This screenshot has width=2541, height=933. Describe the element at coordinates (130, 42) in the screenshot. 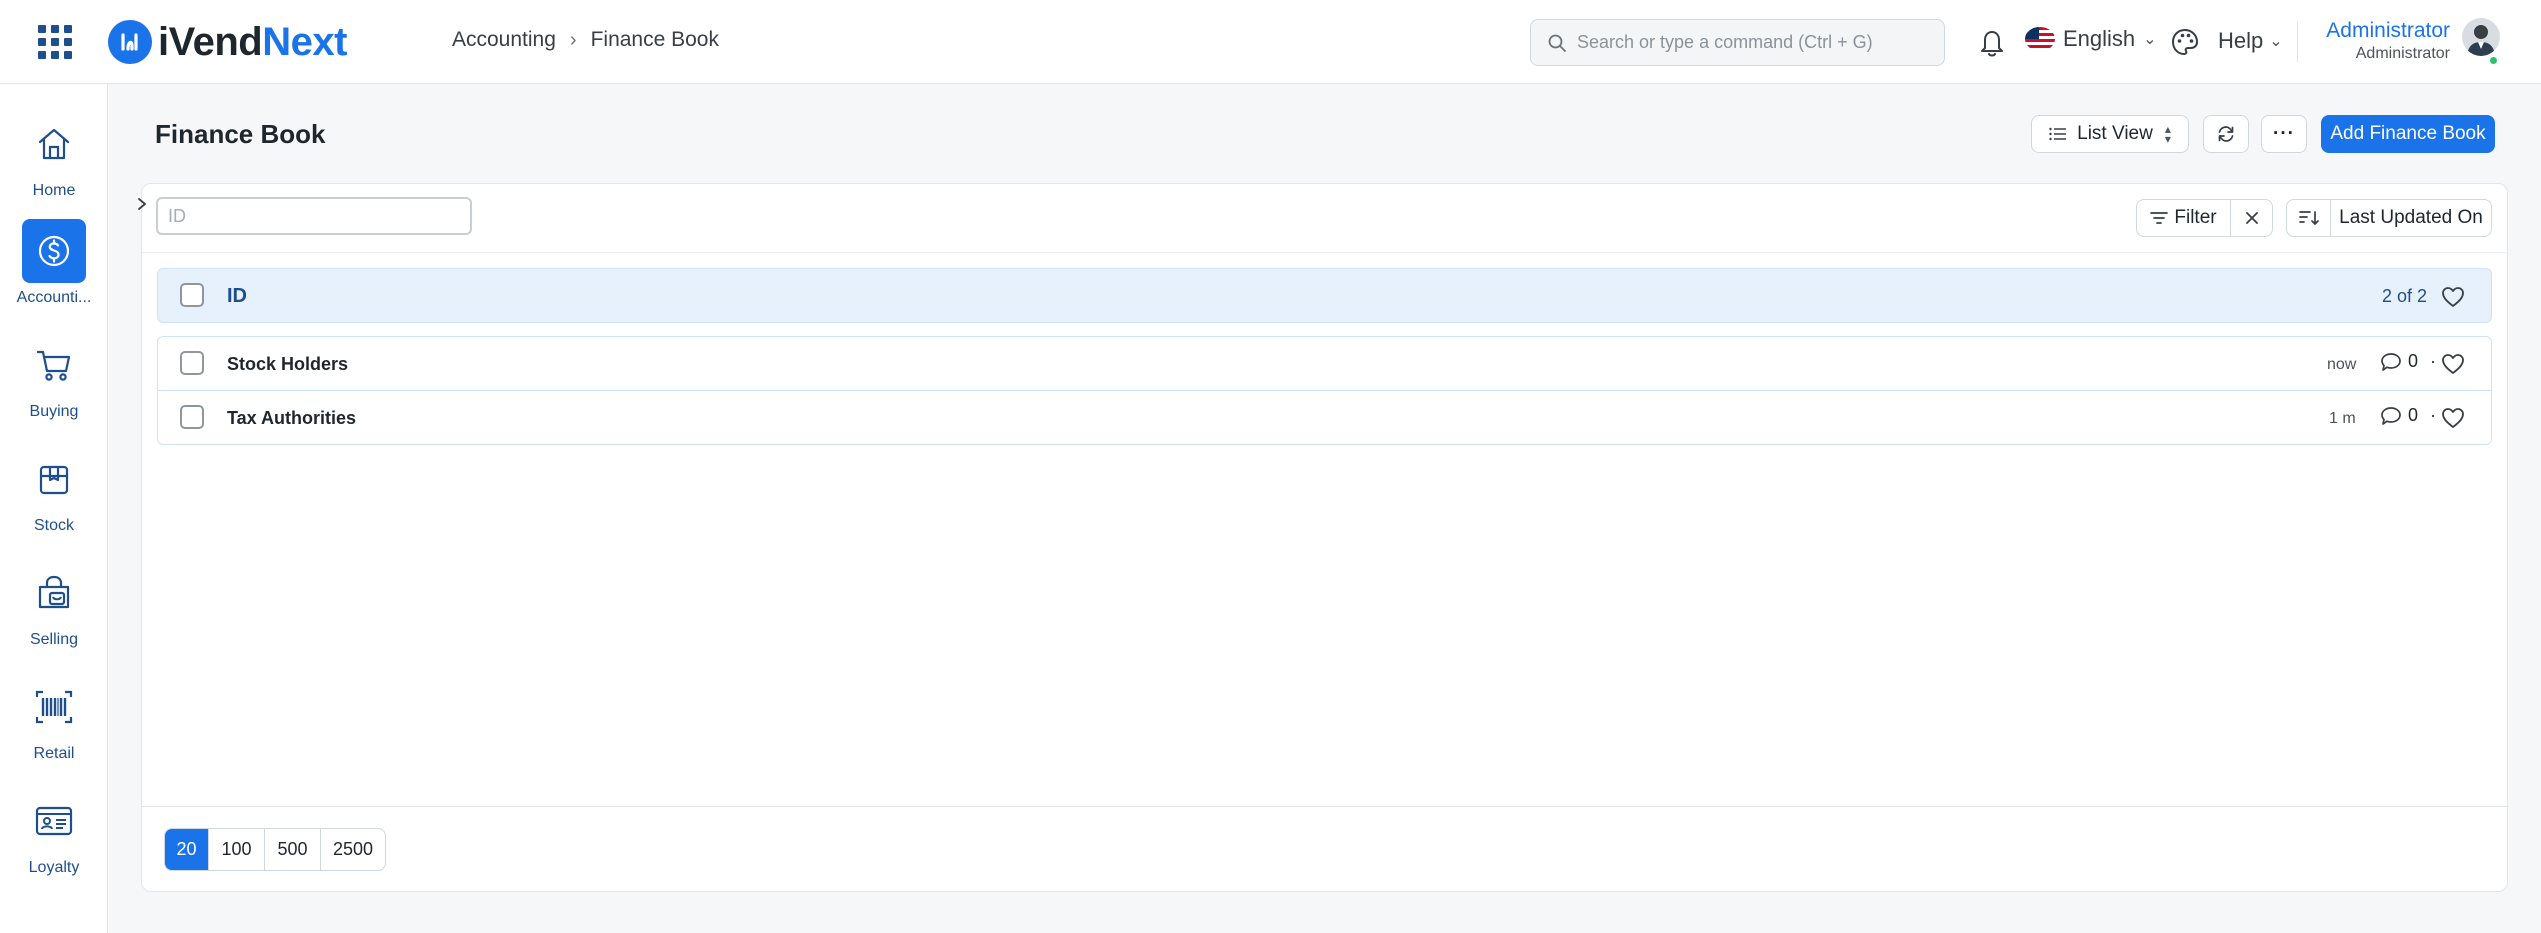

I see `logo-mark-icon` at that location.